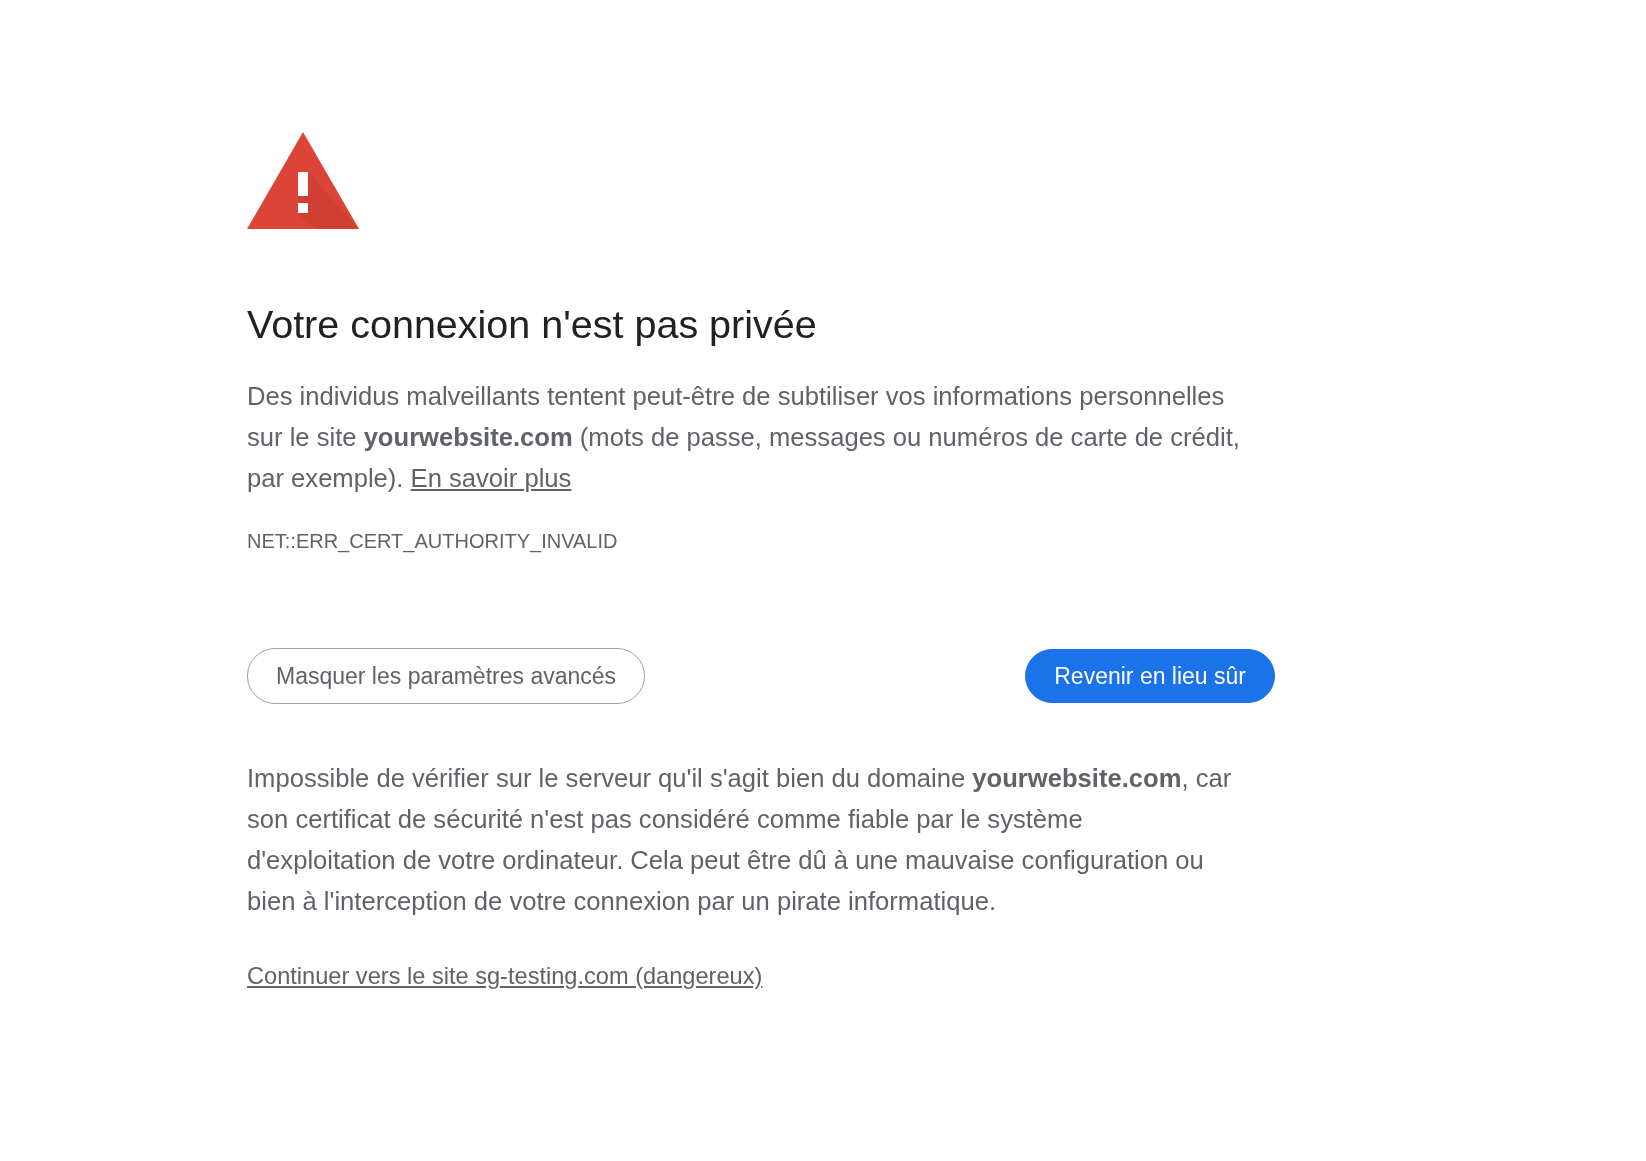 Image resolution: width=1646 pixels, height=1161 pixels. What do you see at coordinates (740, 840) in the screenshot?
I see `details-paragraph: Impossible de vérifier sur le serveur qu'il s'agit bien du domaine yourwebsite.com, car son certificat de sécurité n'est pas considéré comme fiable par le système d'exploitation de votre ordinateur. Cela peut être dû à une mauvaise configuration ou bien à l'interception de votre connexion par un pirate informatique.` at bounding box center [740, 840].